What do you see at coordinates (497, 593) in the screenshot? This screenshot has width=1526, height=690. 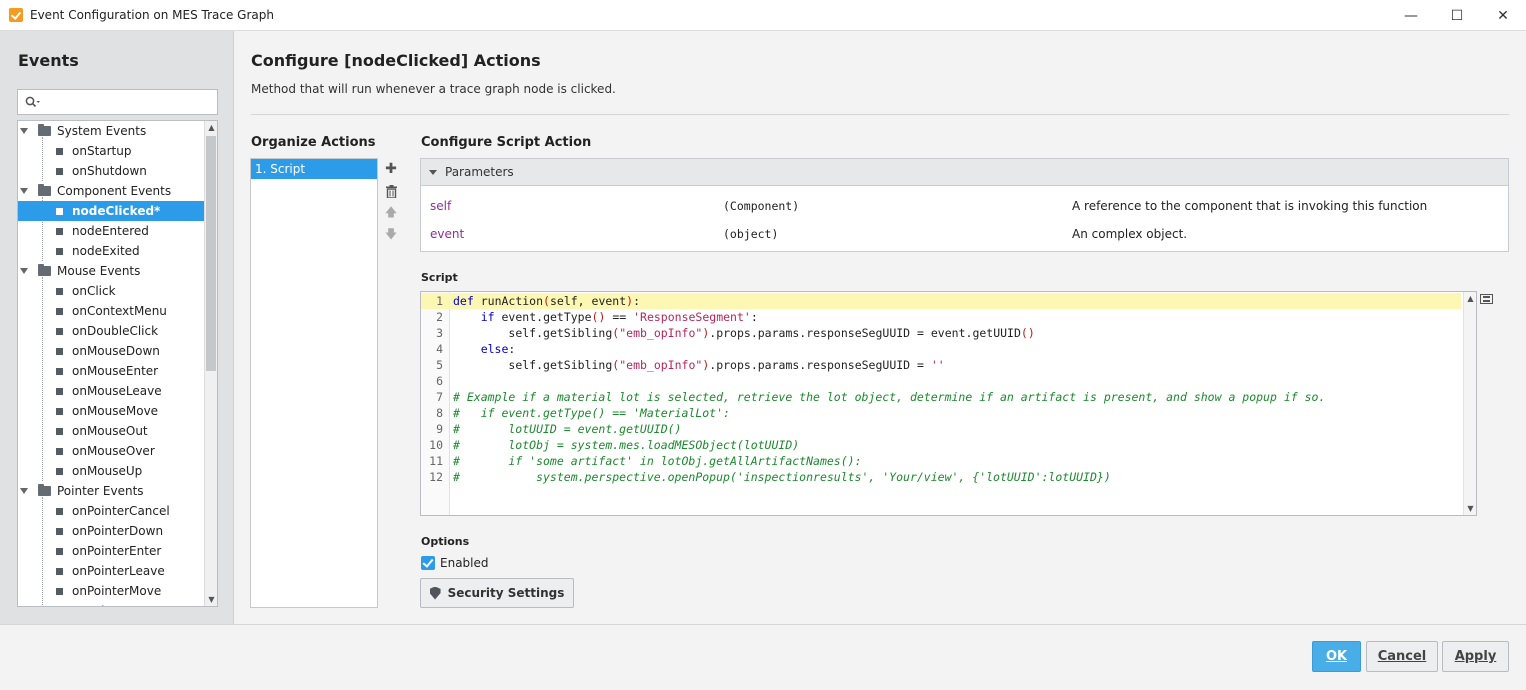 I see `security-settings-button: Security Settings` at bounding box center [497, 593].